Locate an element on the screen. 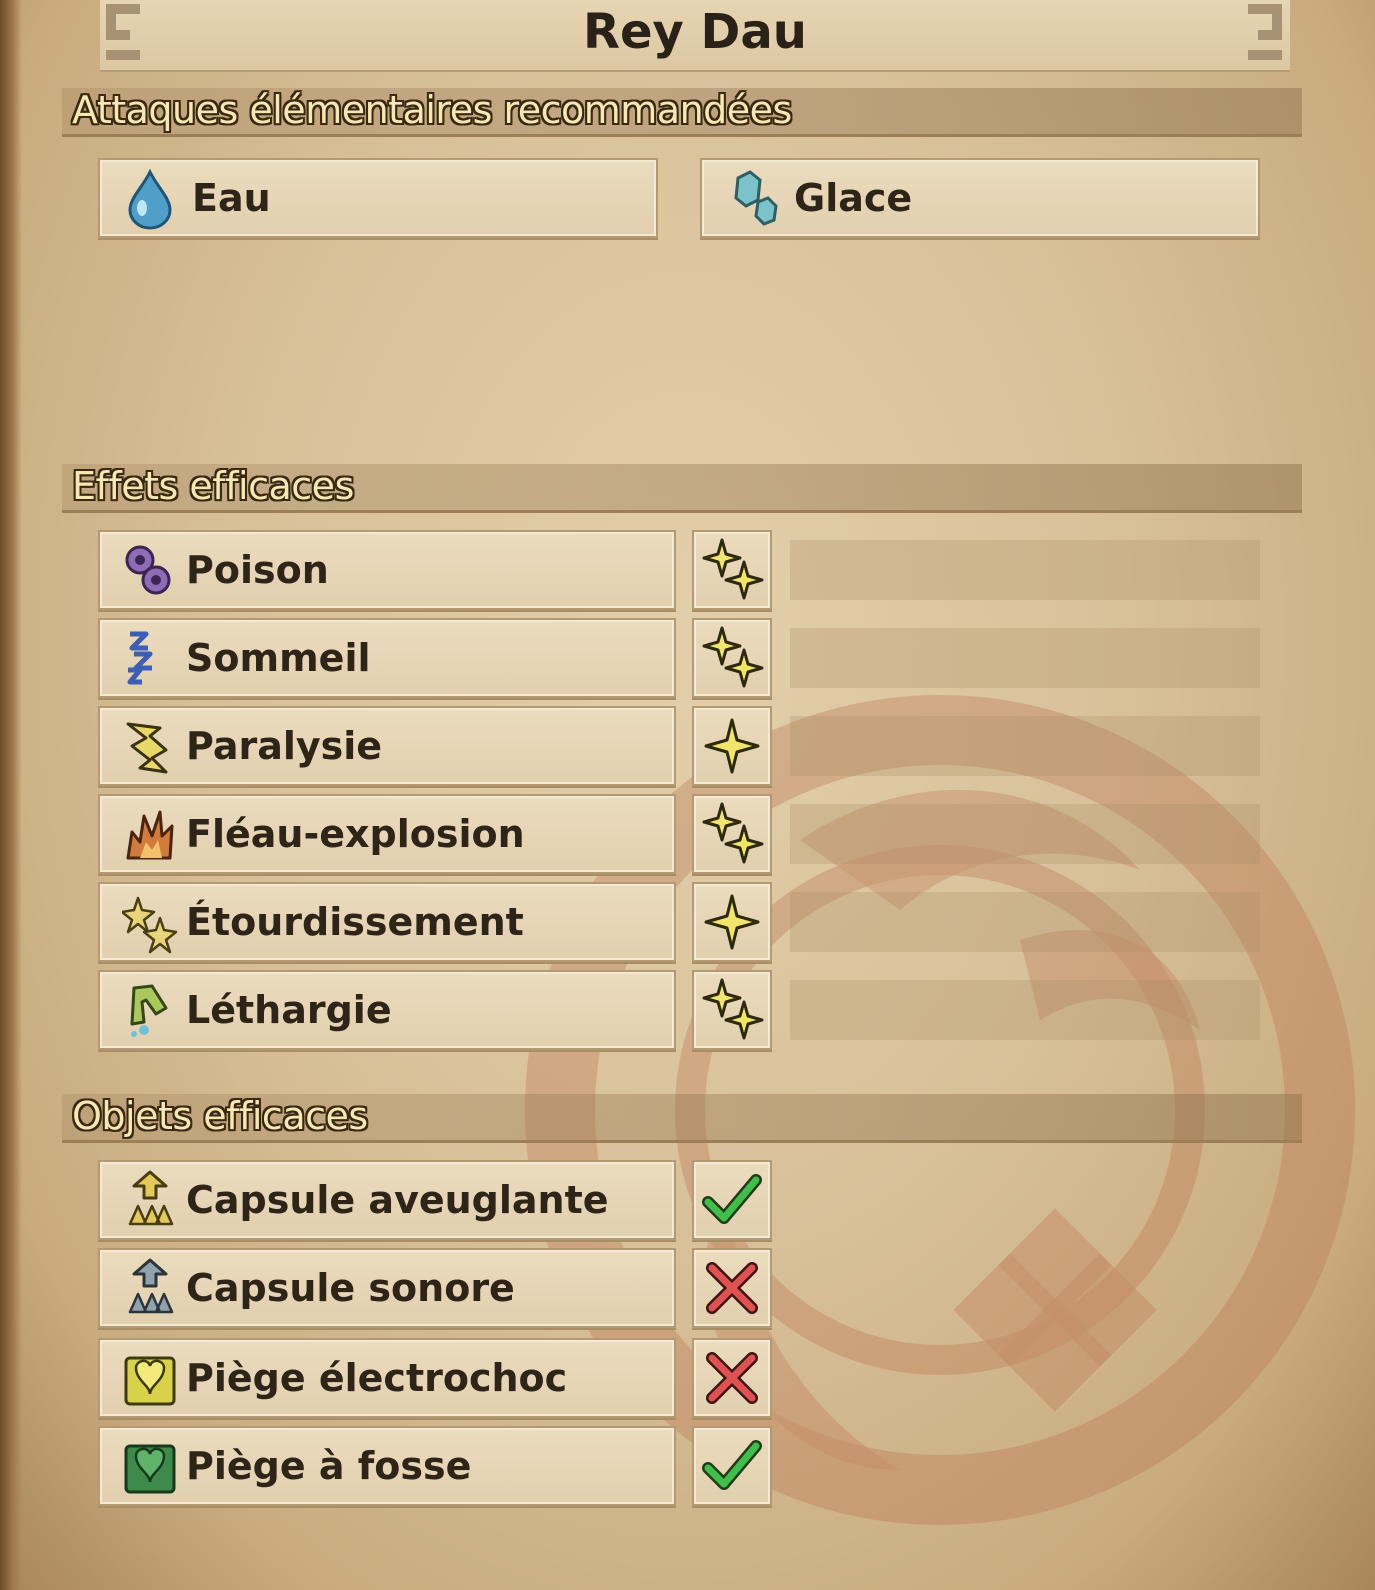 This screenshot has width=1375, height=1590. sleep-icon is located at coordinates (140, 658).